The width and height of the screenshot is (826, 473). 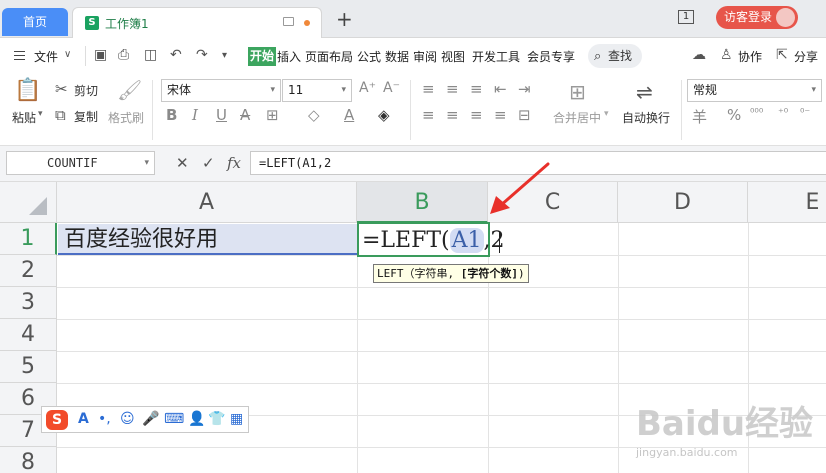 What do you see at coordinates (577, 92) in the screenshot?
I see `merge-cells-icon: ⊞` at bounding box center [577, 92].